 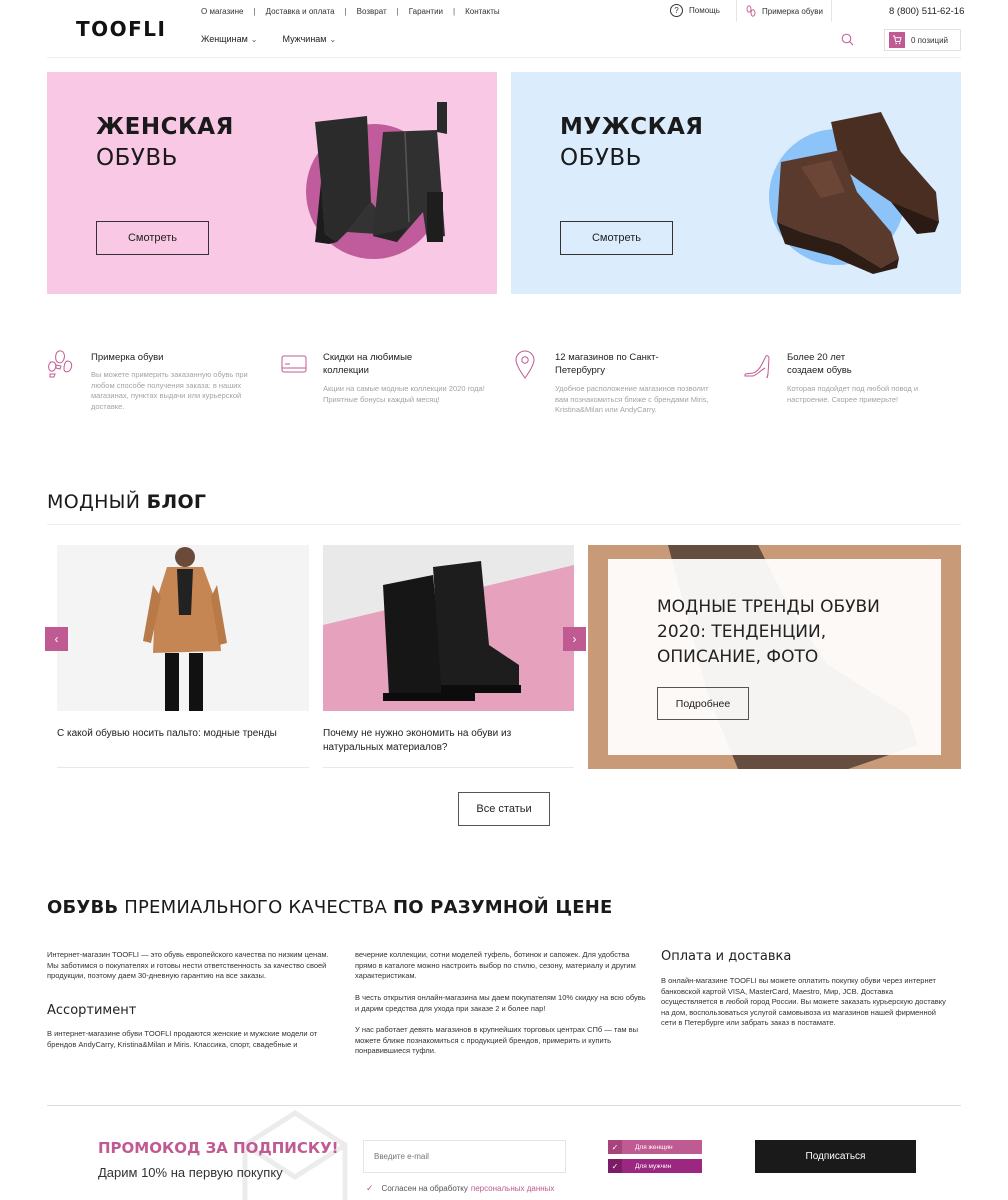 What do you see at coordinates (513, 1188) in the screenshot?
I see `privacy-link: персональных данных` at bounding box center [513, 1188].